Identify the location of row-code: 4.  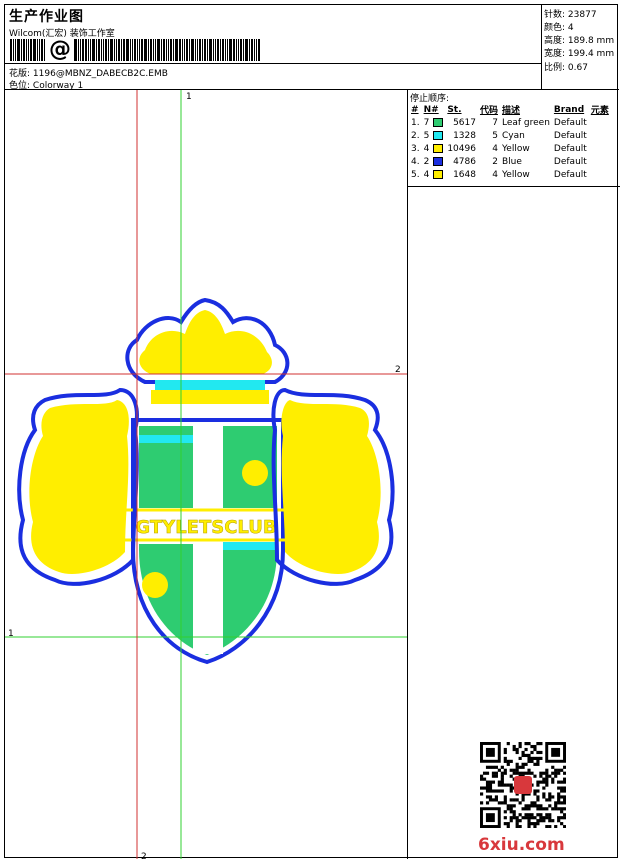
(495, 174).